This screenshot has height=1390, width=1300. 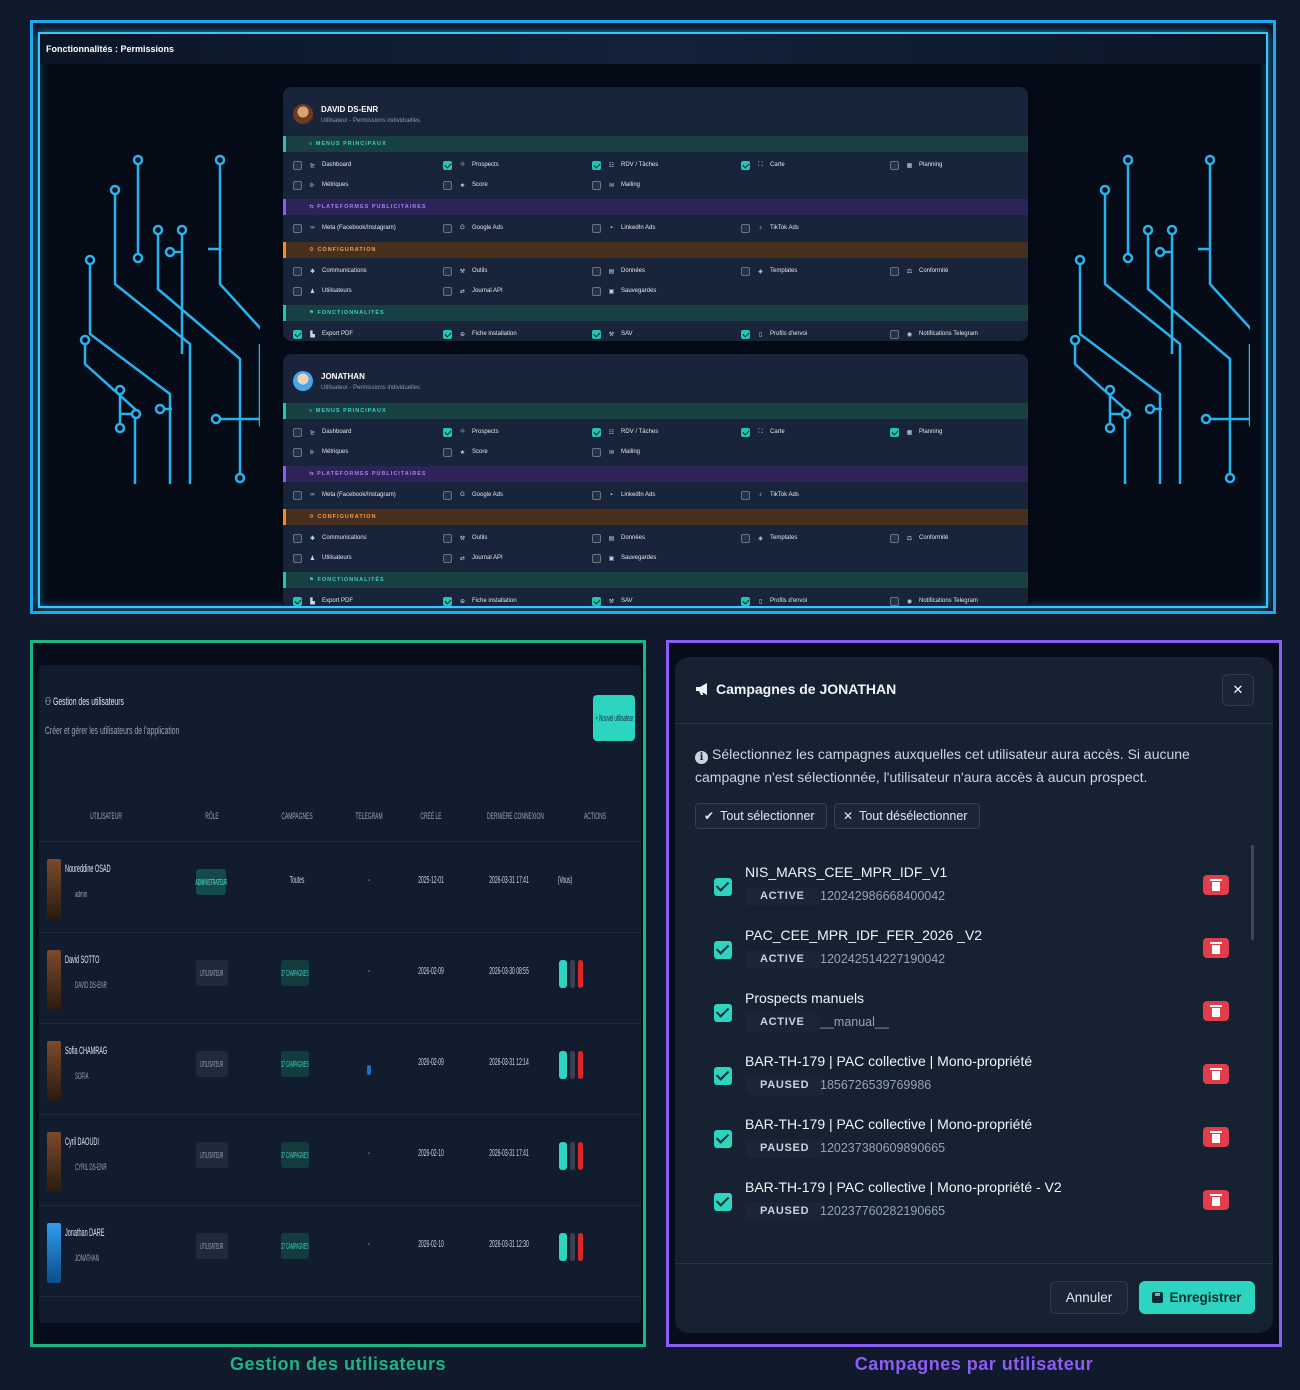 I want to click on column-header-created: CRÉÉ LE, so click(x=431, y=816).